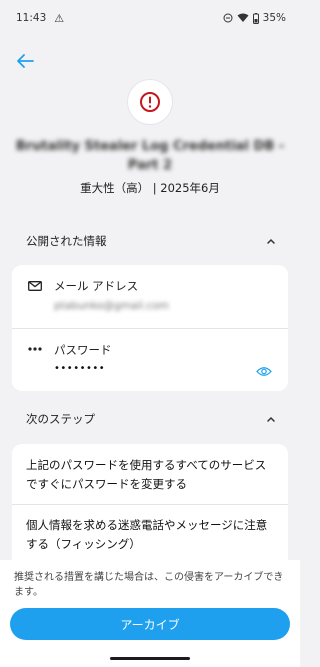 The width and height of the screenshot is (320, 667). What do you see at coordinates (150, 624) in the screenshot?
I see `archive-button: アーカイブ` at bounding box center [150, 624].